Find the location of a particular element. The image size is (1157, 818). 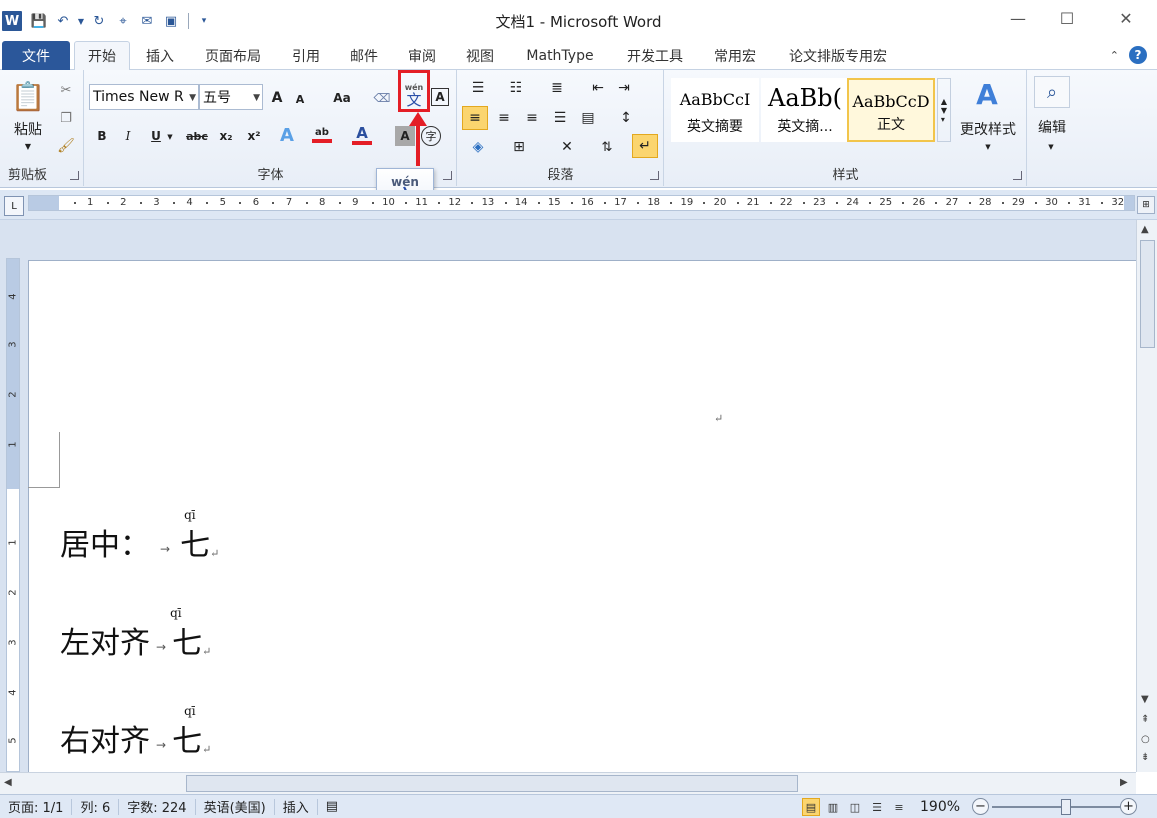

subscript-button: x₂ is located at coordinates (226, 136).